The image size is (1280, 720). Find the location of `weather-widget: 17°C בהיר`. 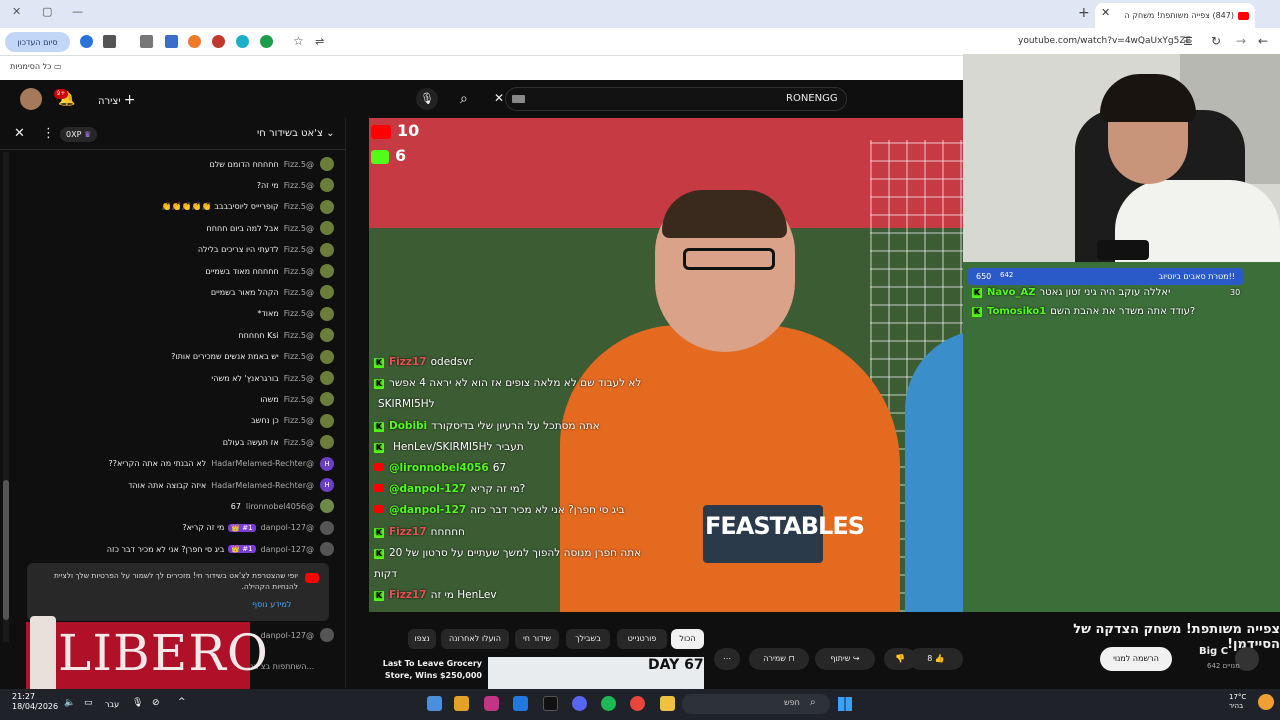

weather-widget: 17°C בהיר is located at coordinates (1237, 702).